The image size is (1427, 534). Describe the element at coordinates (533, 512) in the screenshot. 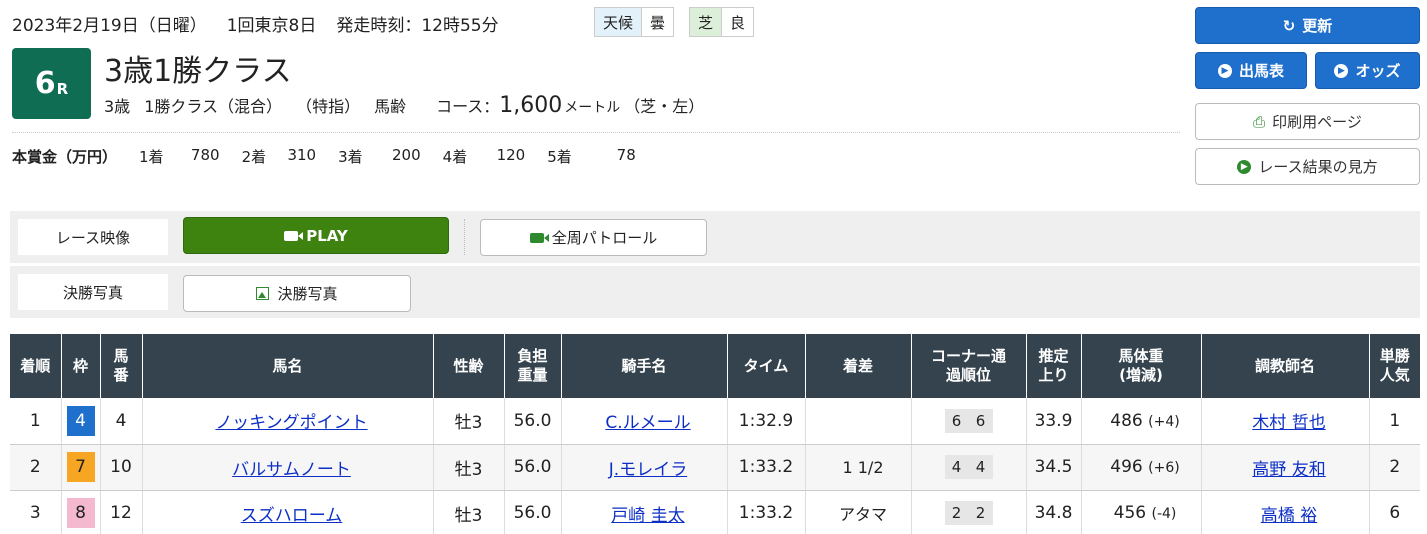

I see `weight-cell: 56.0` at that location.